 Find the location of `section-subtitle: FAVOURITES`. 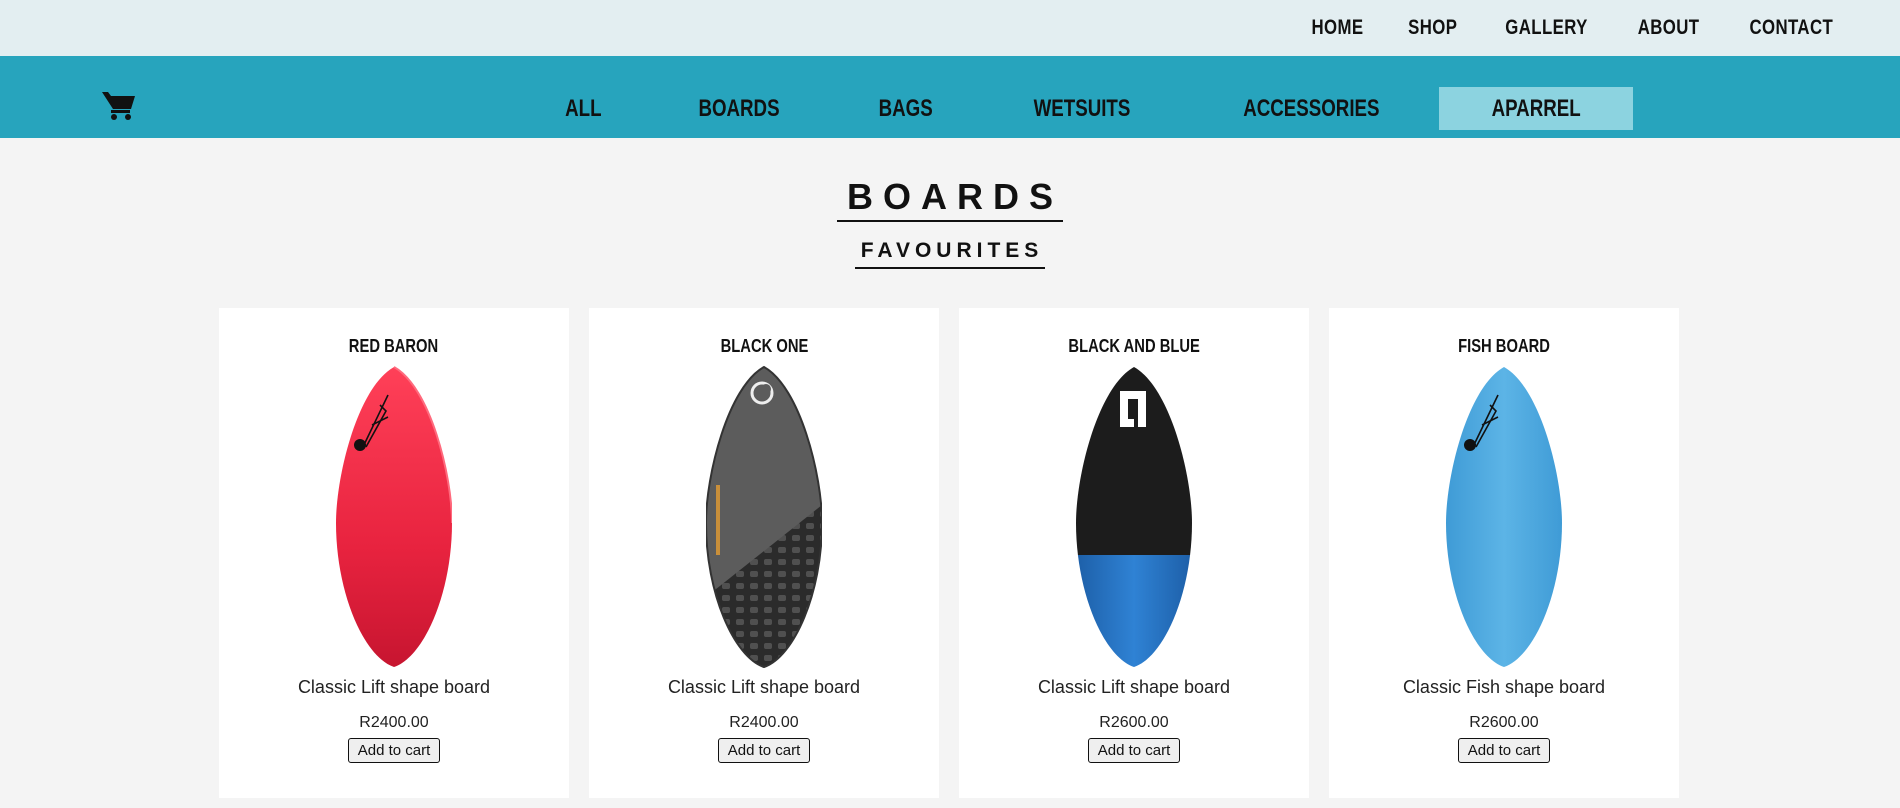

section-subtitle: FAVOURITES is located at coordinates (950, 254).